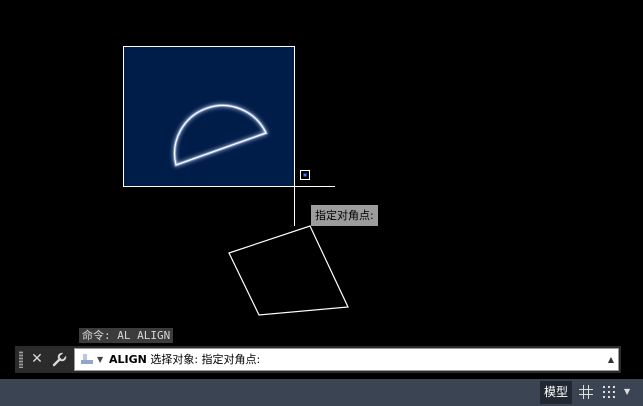  I want to click on status-bar: 模型 ▼, so click(321, 392).